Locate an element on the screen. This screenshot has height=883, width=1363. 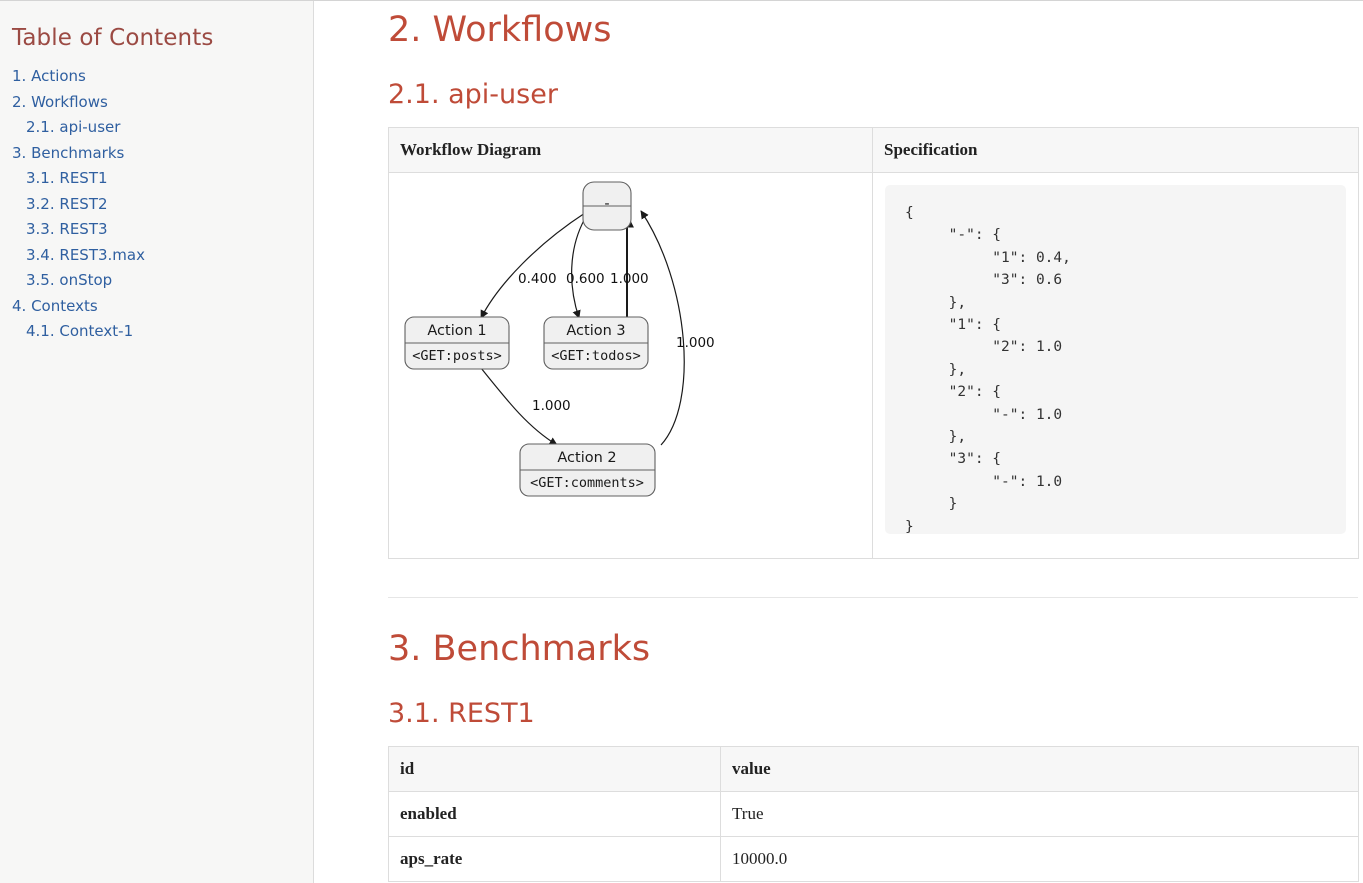
node-root-title: - is located at coordinates (606, 204).